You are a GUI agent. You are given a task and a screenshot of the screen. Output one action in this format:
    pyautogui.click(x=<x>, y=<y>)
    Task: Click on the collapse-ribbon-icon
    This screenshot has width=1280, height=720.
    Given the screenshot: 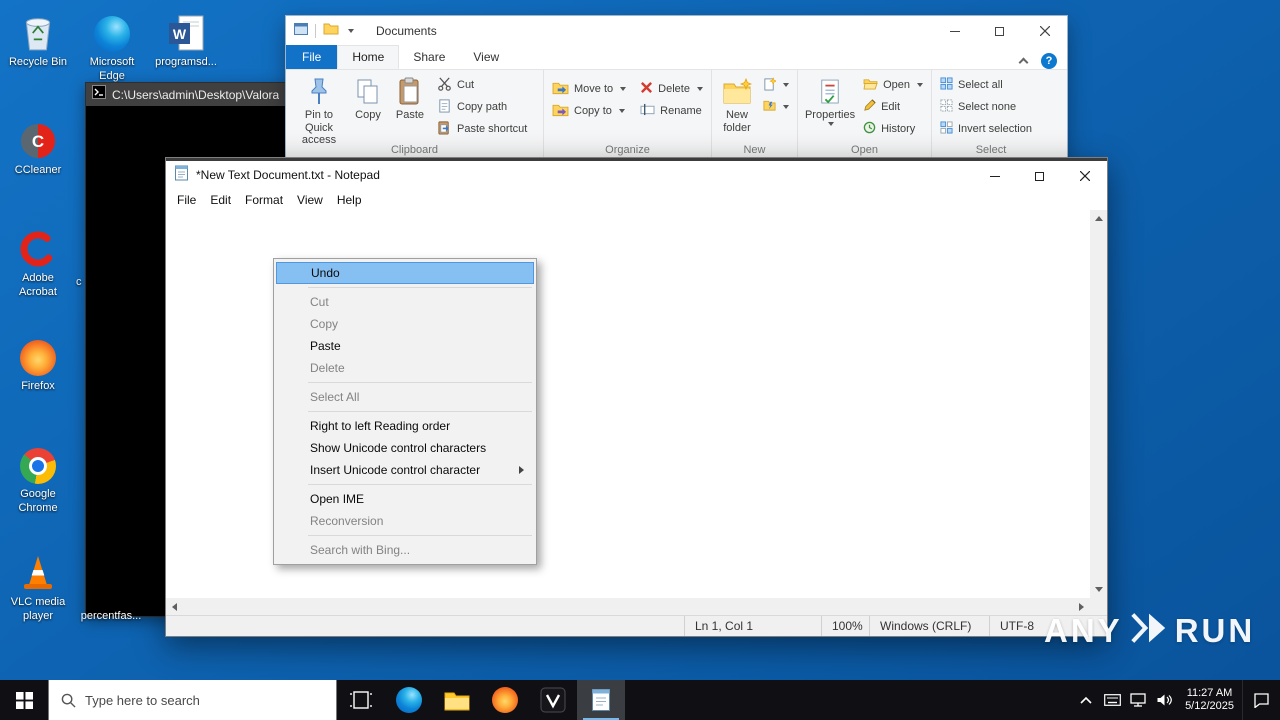 What is the action you would take?
    pyautogui.click(x=1023, y=62)
    